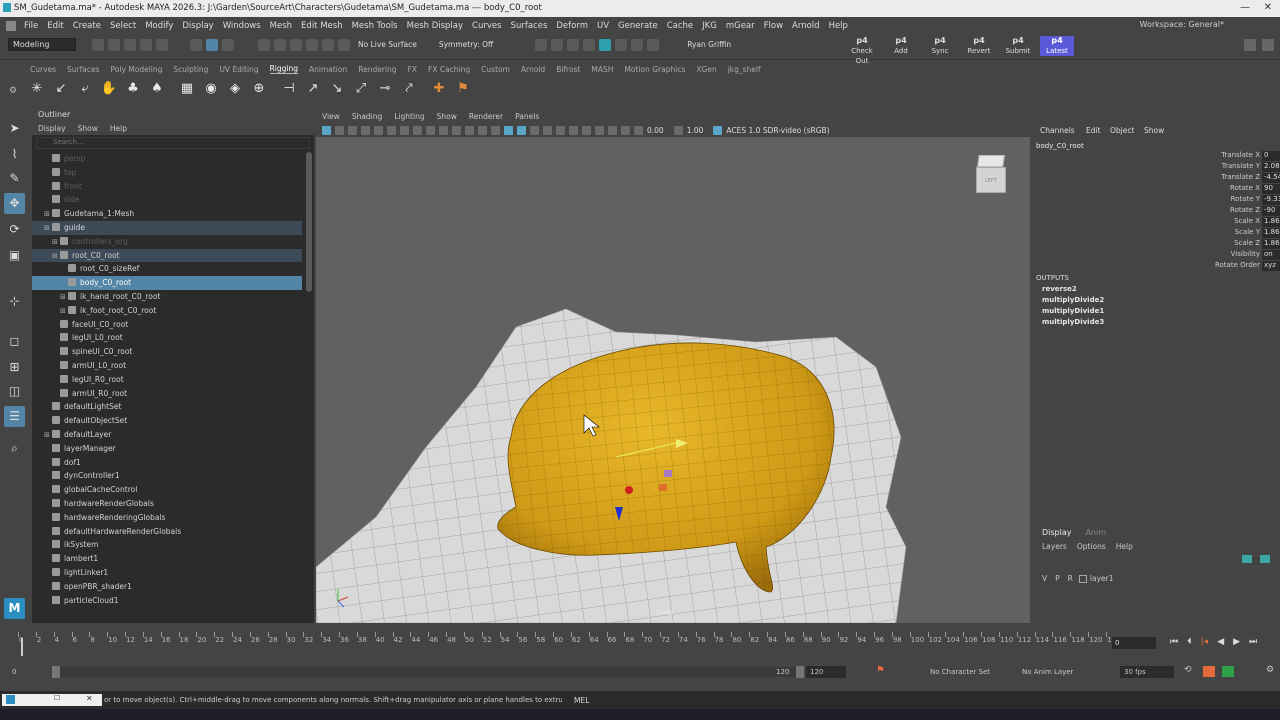 This screenshot has height=720, width=1280. Describe the element at coordinates (167, 545) in the screenshot. I see `outliner-item: ikSystem` at that location.